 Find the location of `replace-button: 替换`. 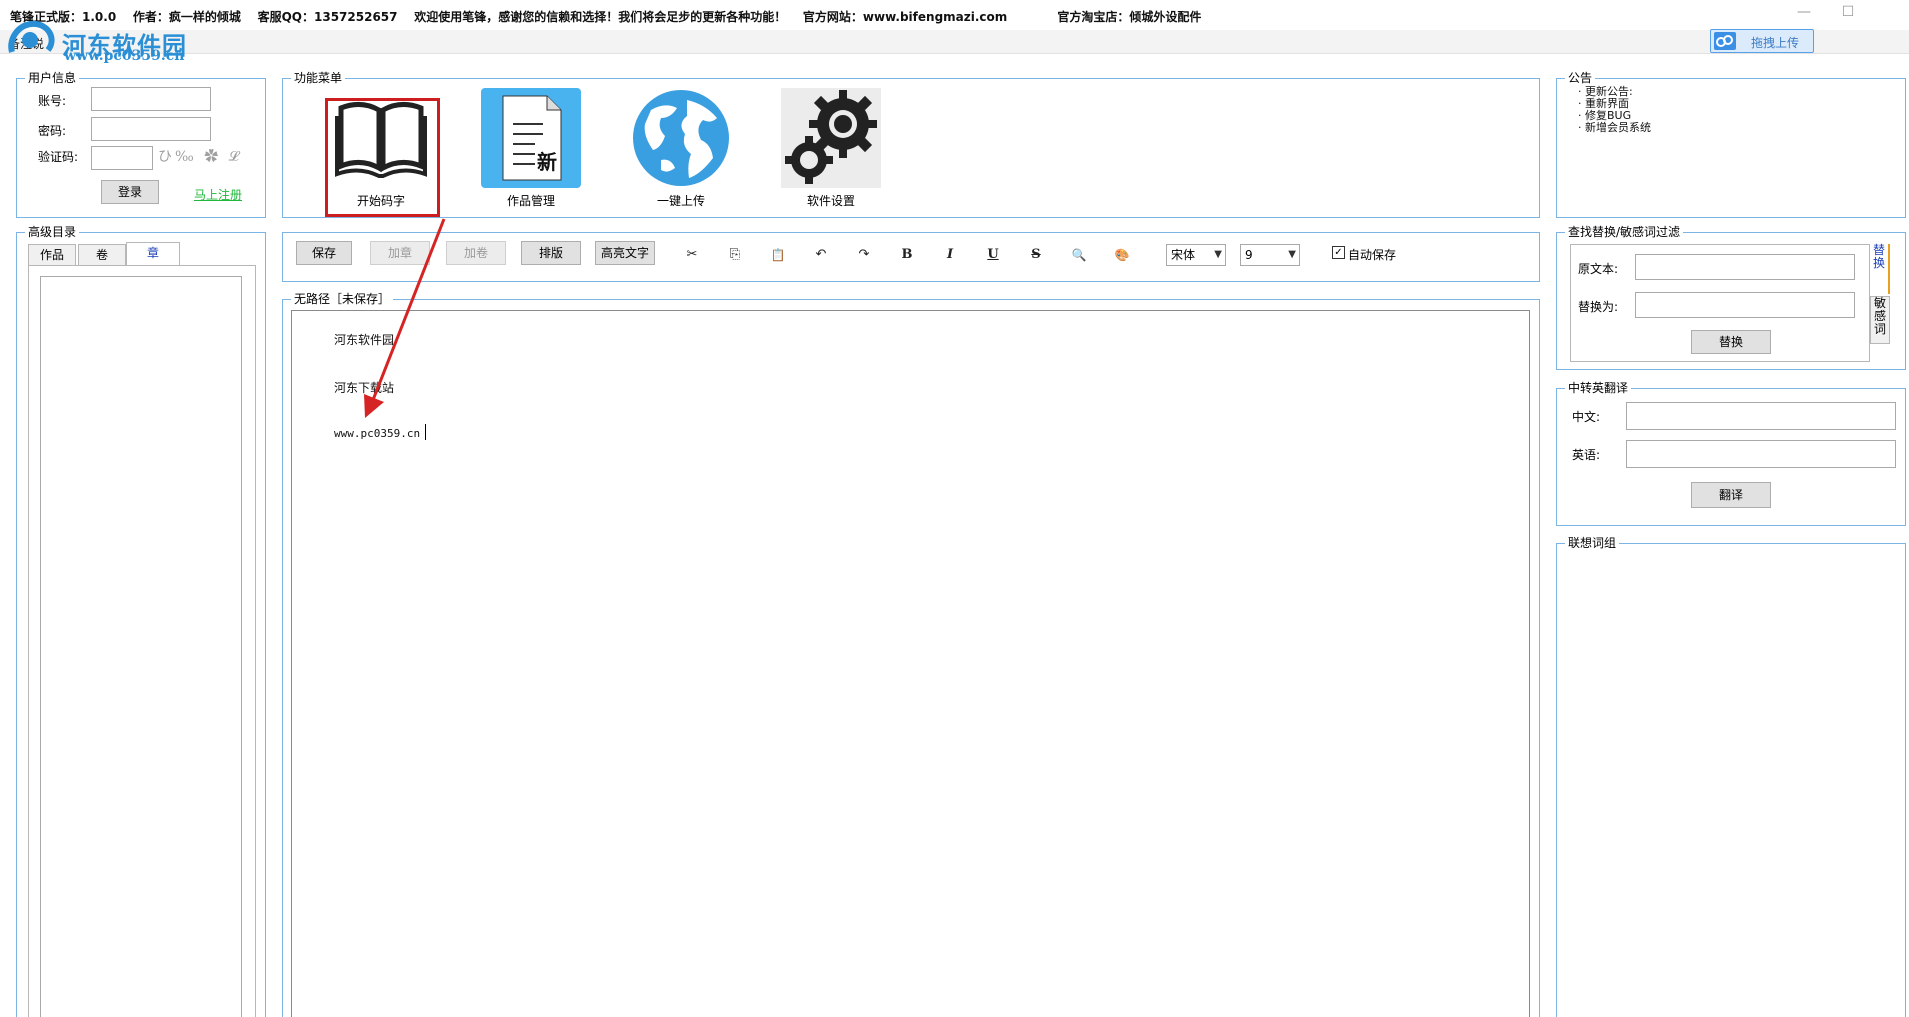

replace-button: 替换 is located at coordinates (1731, 342).